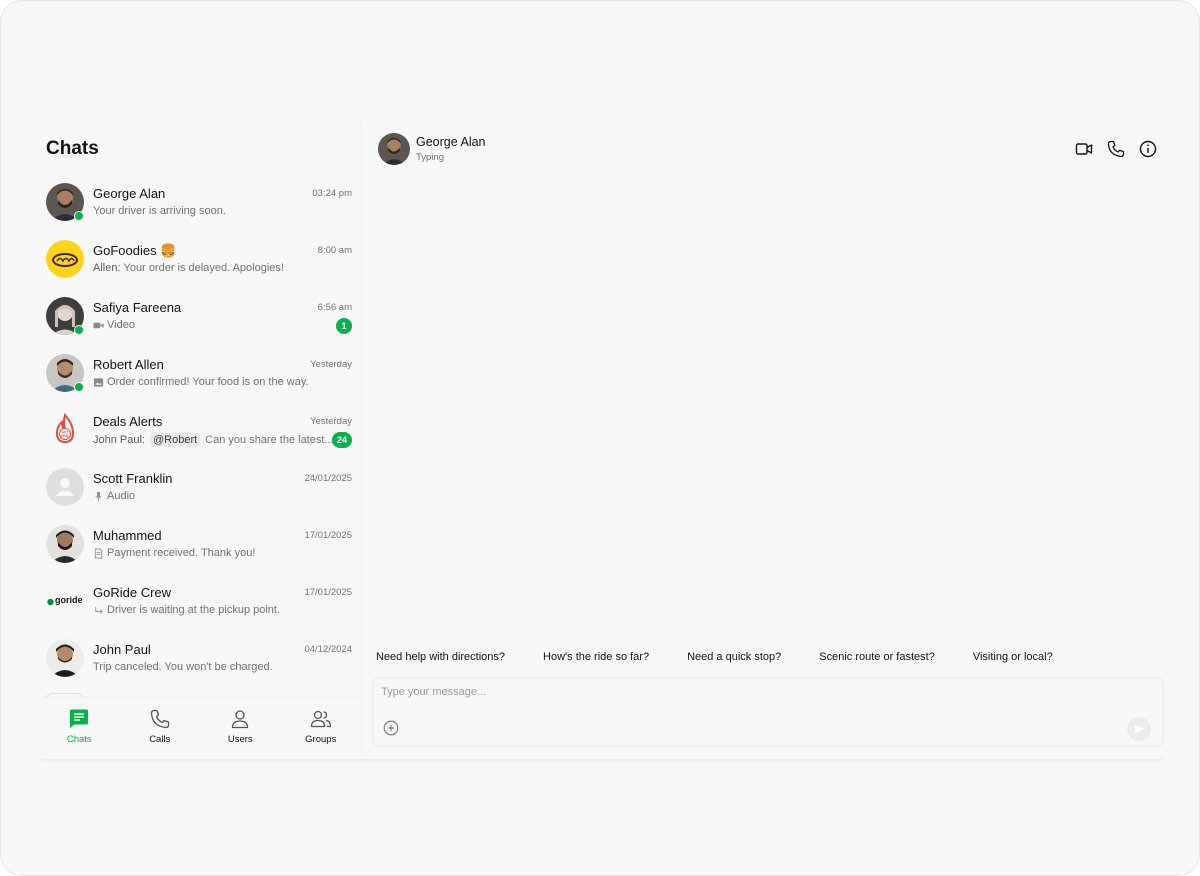 The width and height of the screenshot is (1200, 876). Describe the element at coordinates (122, 649) in the screenshot. I see `chat-name: John Paul` at that location.